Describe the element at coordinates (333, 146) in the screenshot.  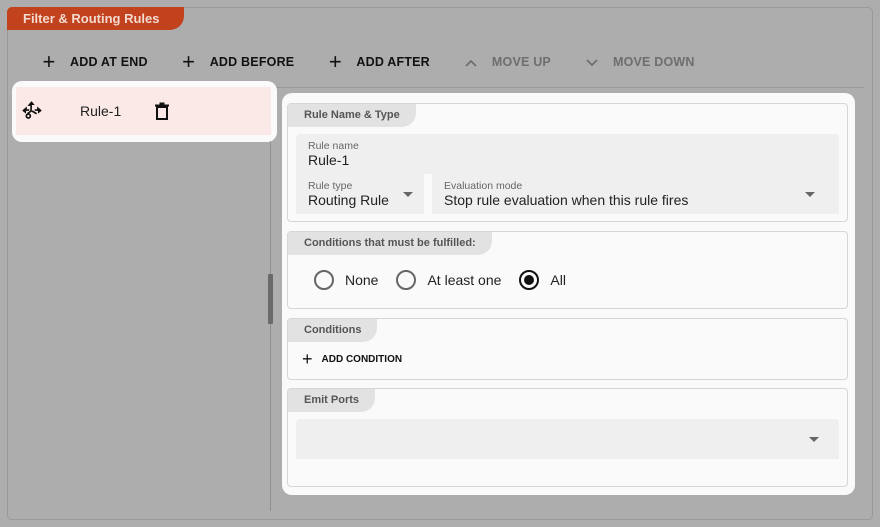
I see `rule-name-label: Rule name` at that location.